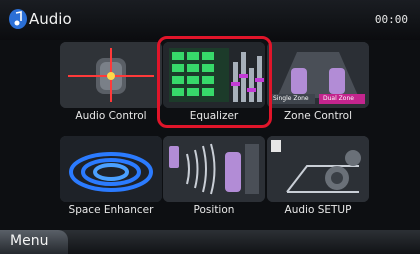  What do you see at coordinates (318, 169) in the screenshot?
I see `audio-setup-icon` at bounding box center [318, 169].